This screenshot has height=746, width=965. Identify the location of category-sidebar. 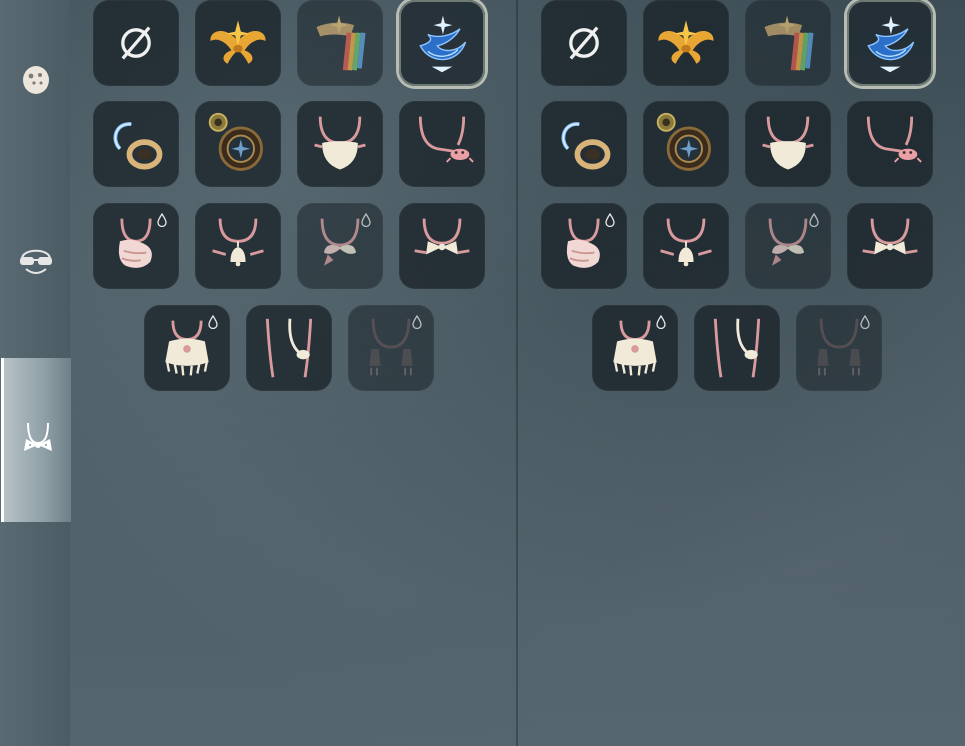
(35, 373).